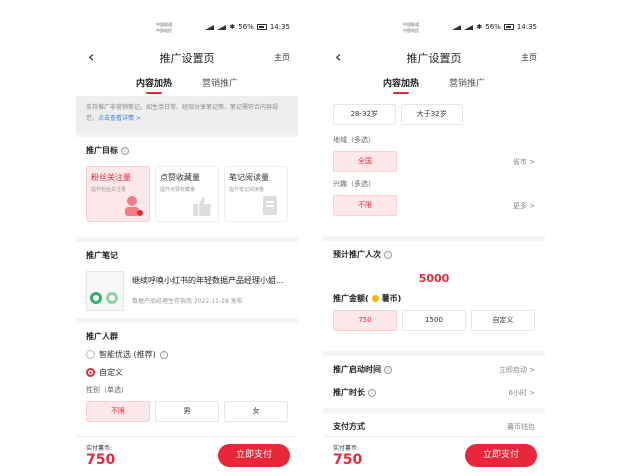  What do you see at coordinates (367, 298) in the screenshot?
I see `section-title: 推广金额(薯币)` at bounding box center [367, 298].